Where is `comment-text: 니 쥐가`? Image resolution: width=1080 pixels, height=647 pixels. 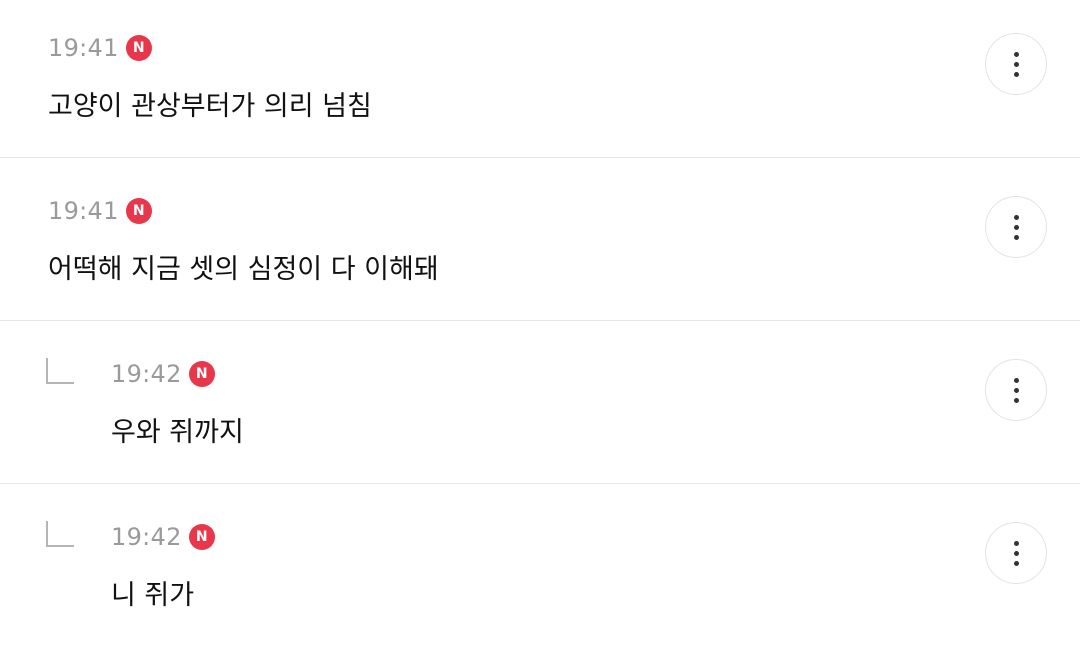 comment-text: 니 쥐가 is located at coordinates (153, 595).